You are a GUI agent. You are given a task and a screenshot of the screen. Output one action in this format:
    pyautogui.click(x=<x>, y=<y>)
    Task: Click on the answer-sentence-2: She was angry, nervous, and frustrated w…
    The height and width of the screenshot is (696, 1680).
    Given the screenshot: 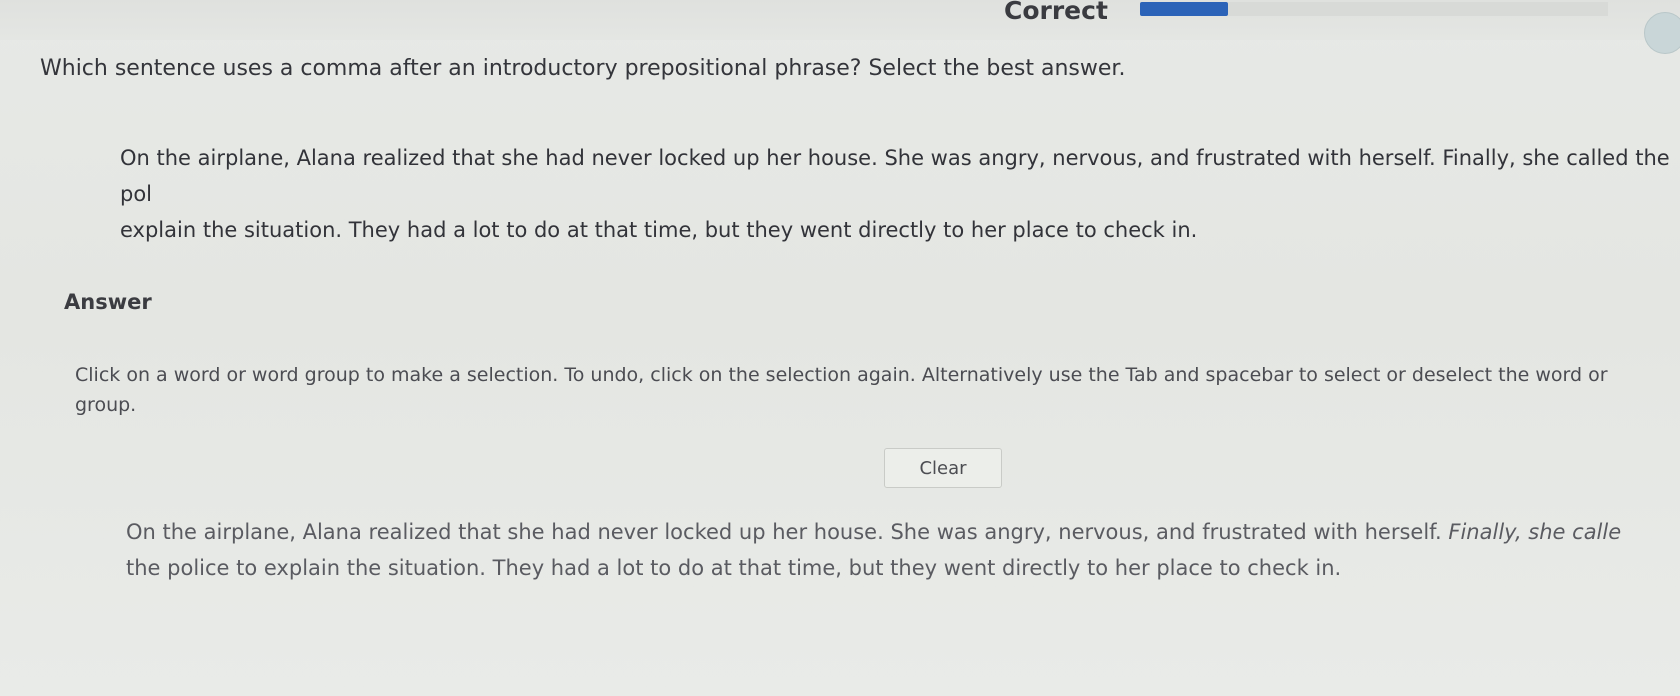 What is the action you would take?
    pyautogui.click(x=1165, y=532)
    